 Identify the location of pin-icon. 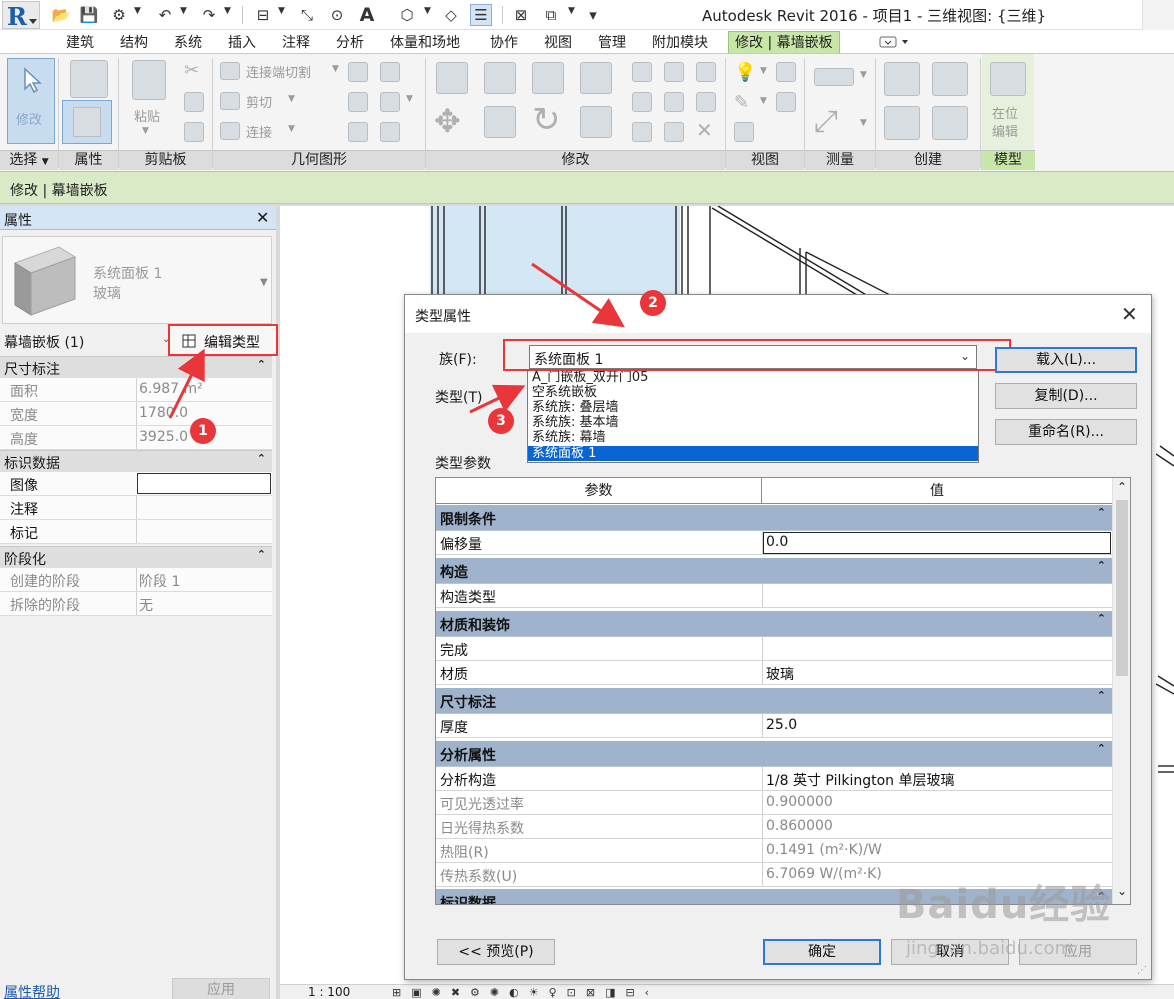
(706, 102).